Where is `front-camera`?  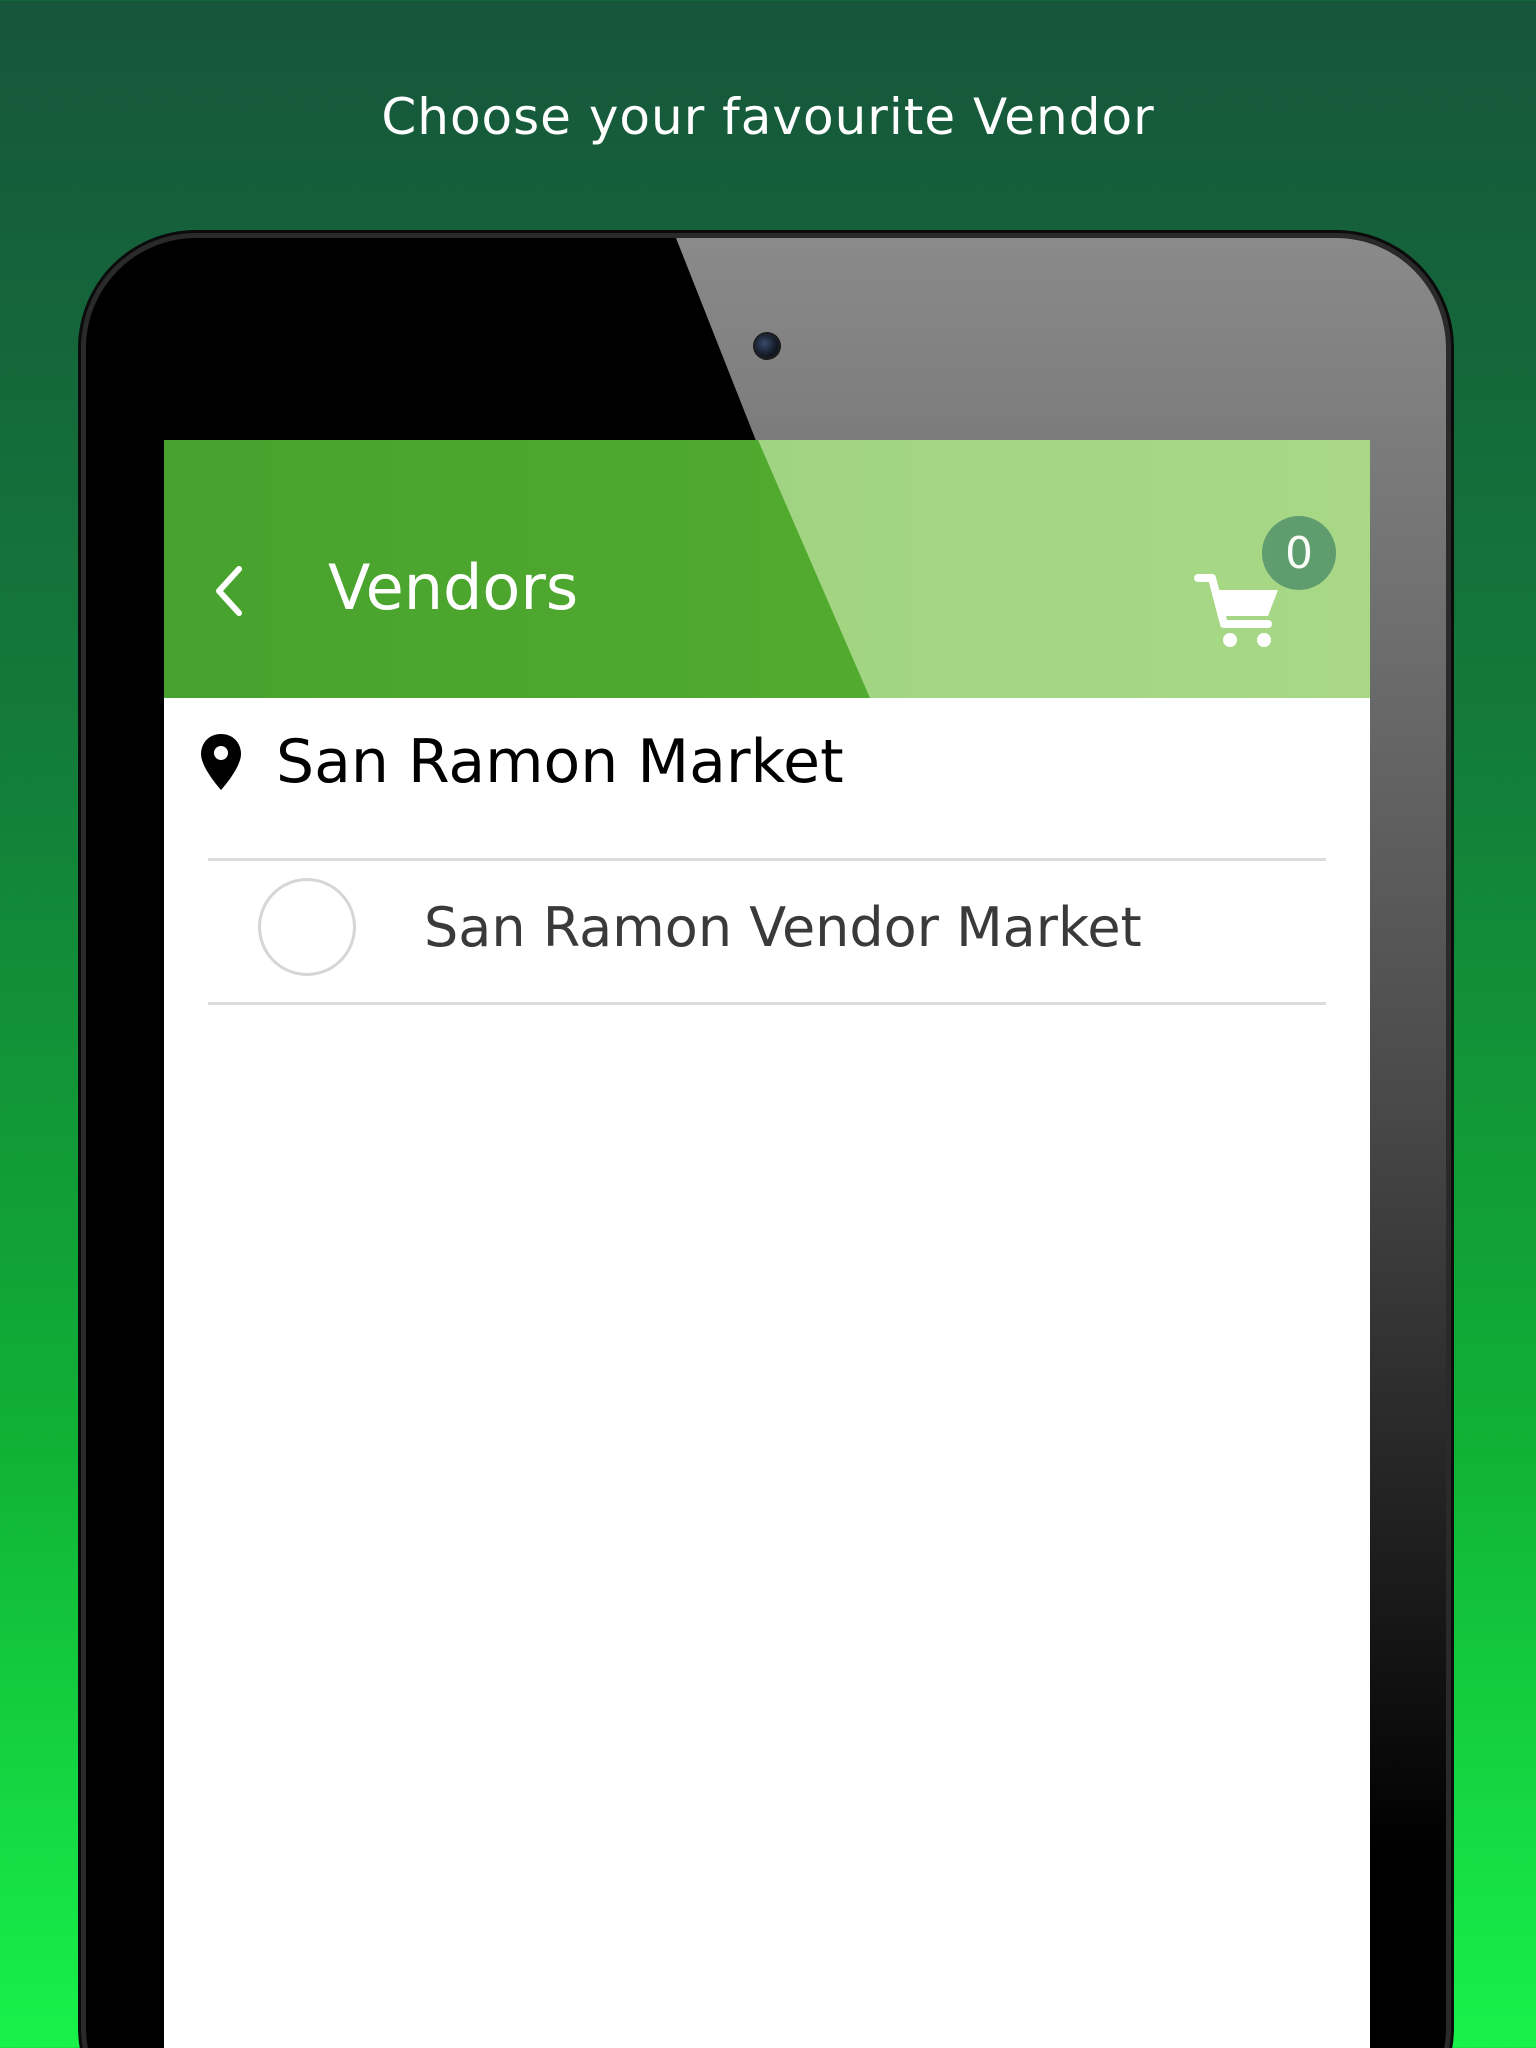
front-camera is located at coordinates (767, 346).